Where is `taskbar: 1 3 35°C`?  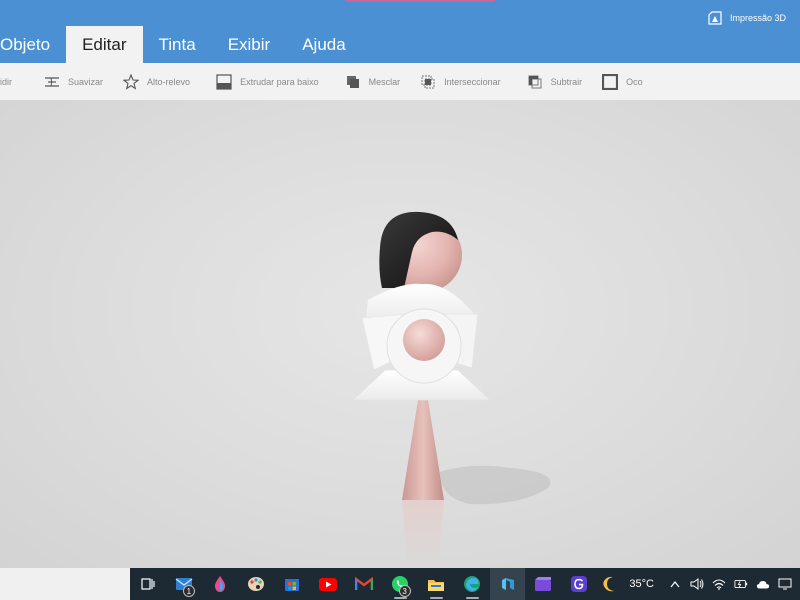
taskbar: 1 3 35°C is located at coordinates (465, 584).